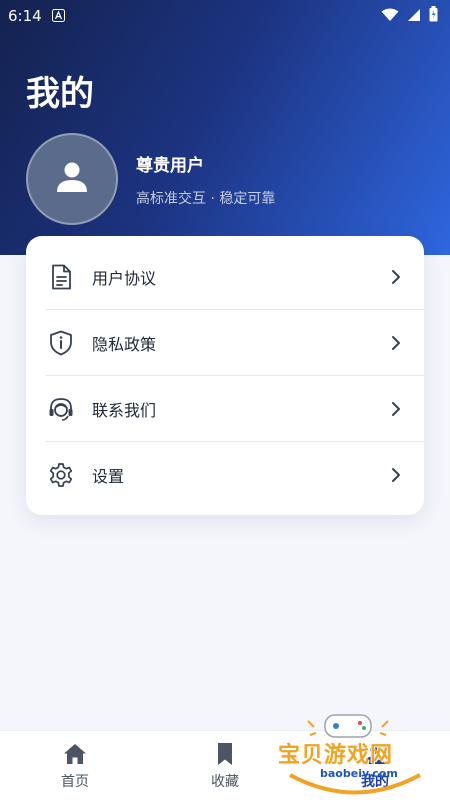 The image size is (450, 800). Describe the element at coordinates (390, 16) in the screenshot. I see `wifi-icon` at that location.